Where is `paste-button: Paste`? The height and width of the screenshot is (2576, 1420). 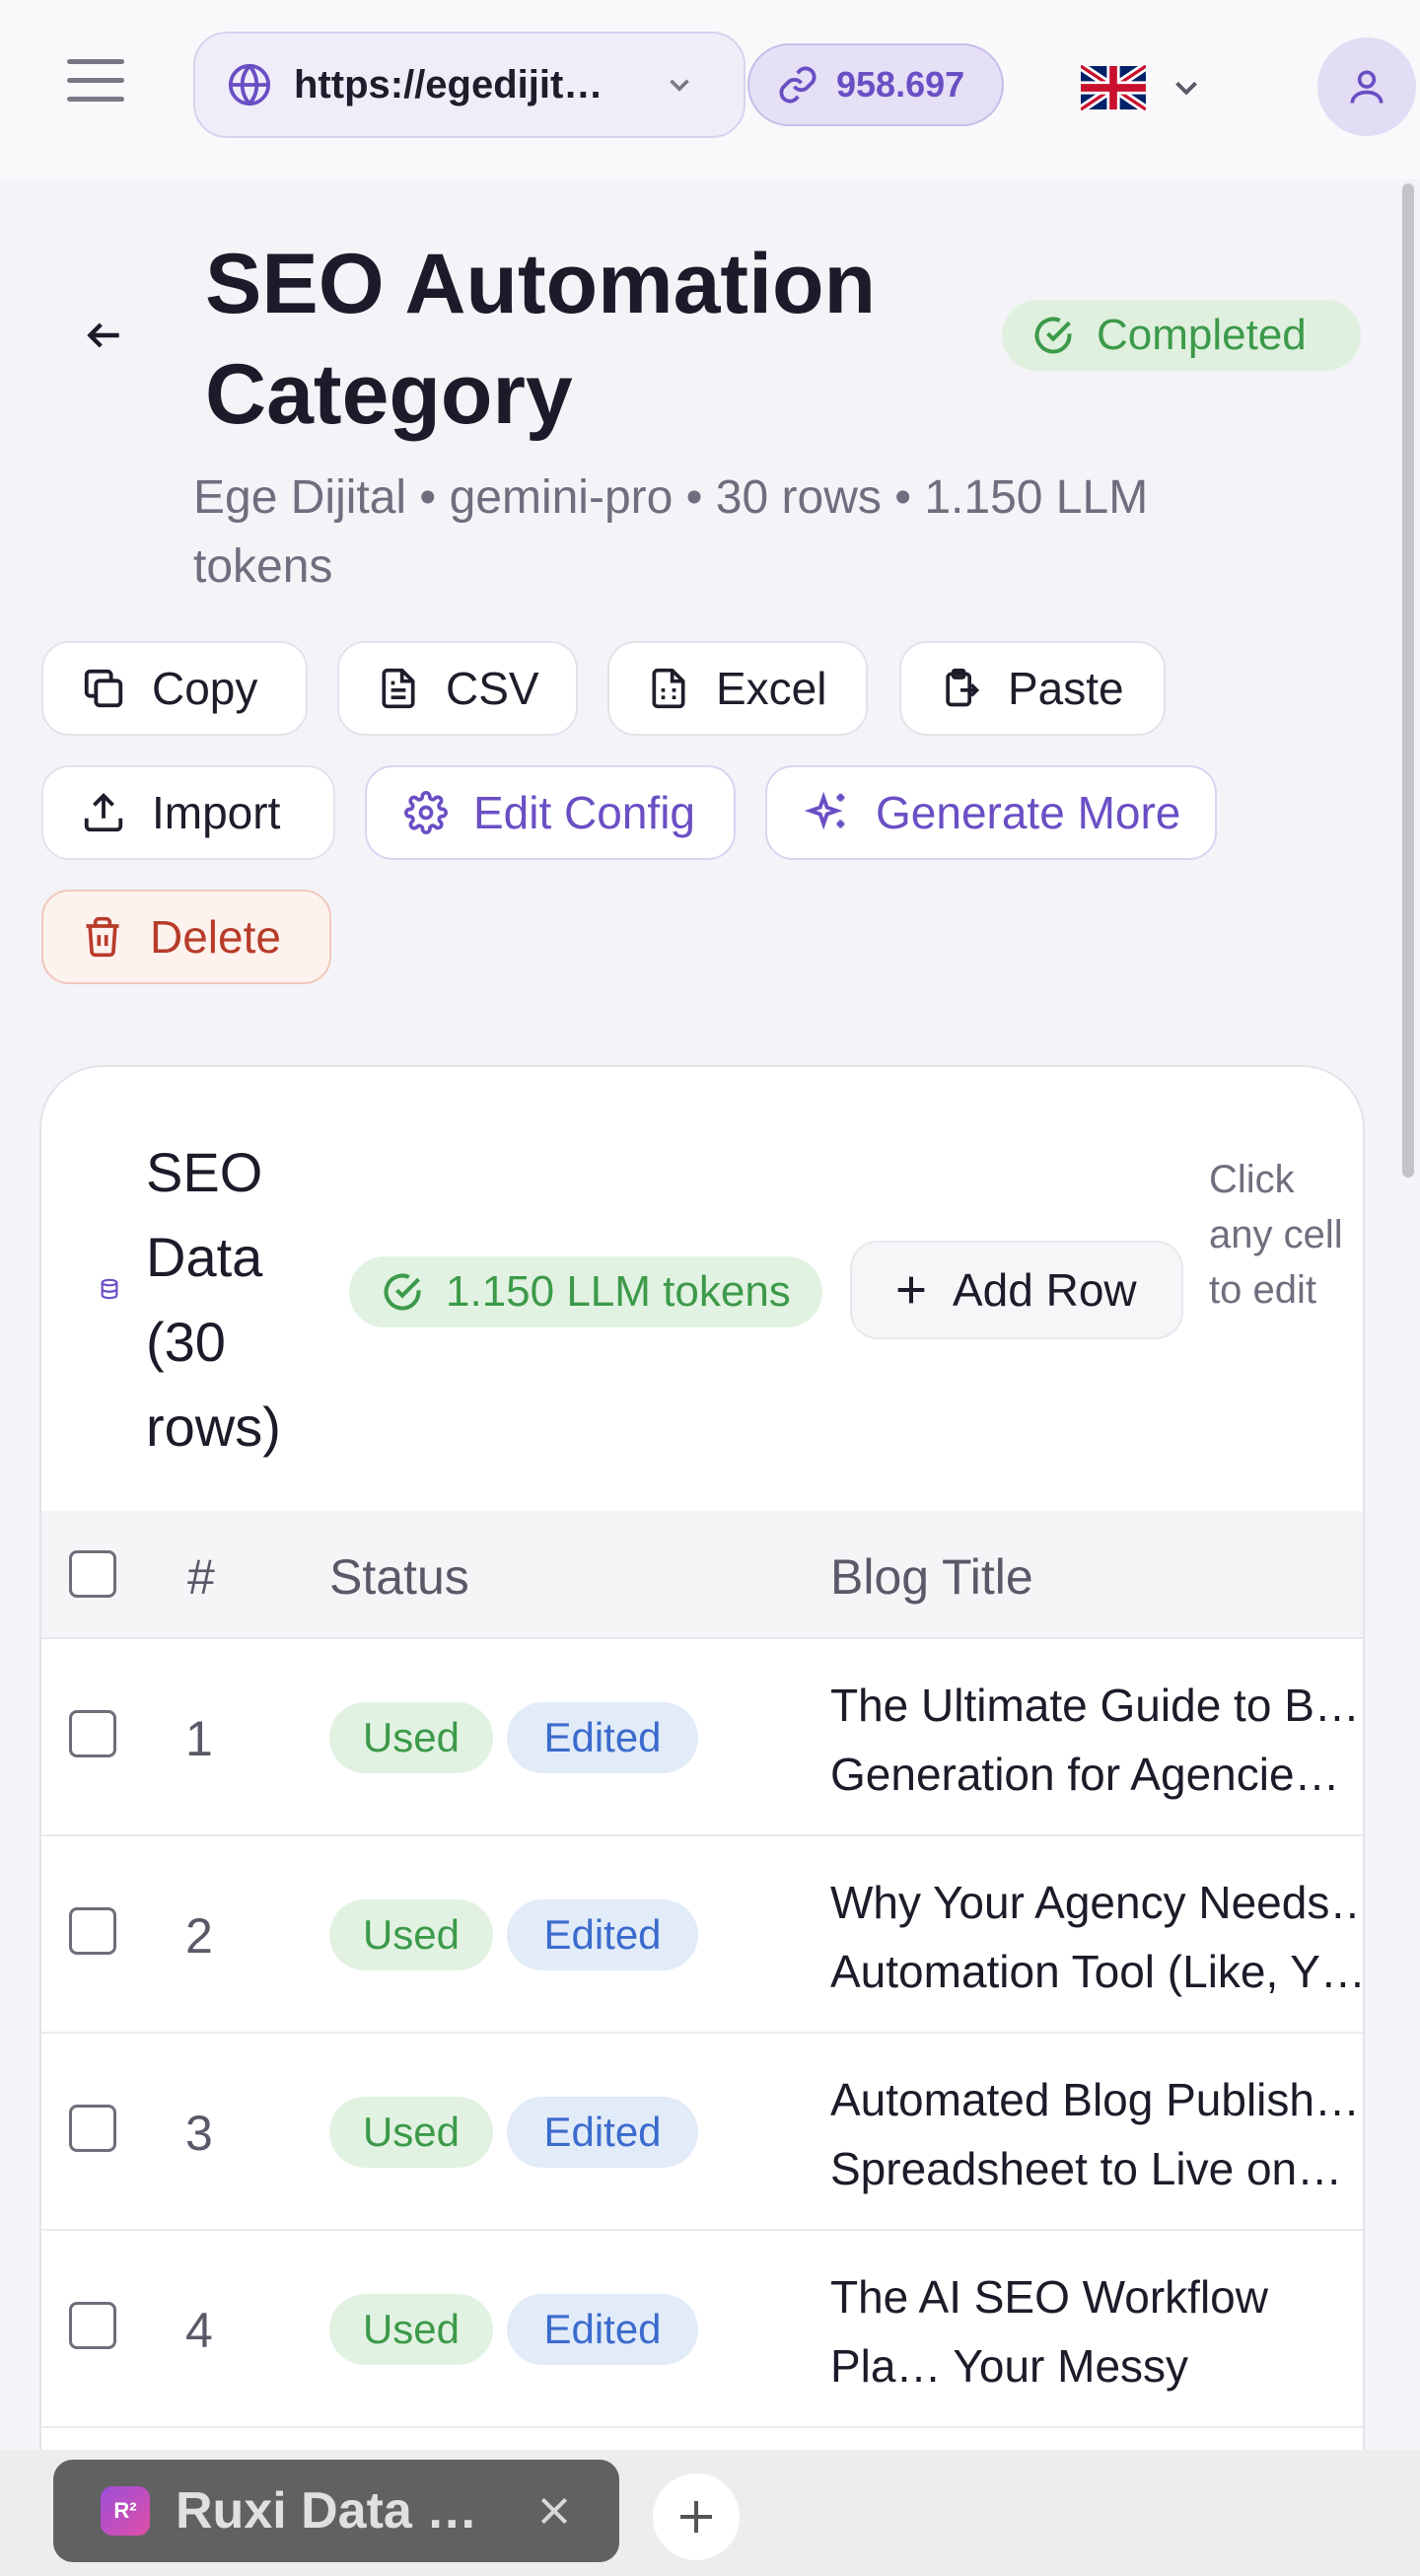
paste-button: Paste is located at coordinates (1032, 688).